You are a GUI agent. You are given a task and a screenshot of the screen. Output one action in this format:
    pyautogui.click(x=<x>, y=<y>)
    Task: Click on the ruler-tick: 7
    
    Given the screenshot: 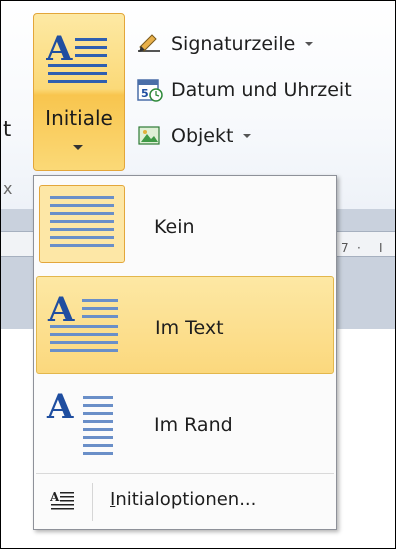 What is the action you would take?
    pyautogui.click(x=345, y=248)
    